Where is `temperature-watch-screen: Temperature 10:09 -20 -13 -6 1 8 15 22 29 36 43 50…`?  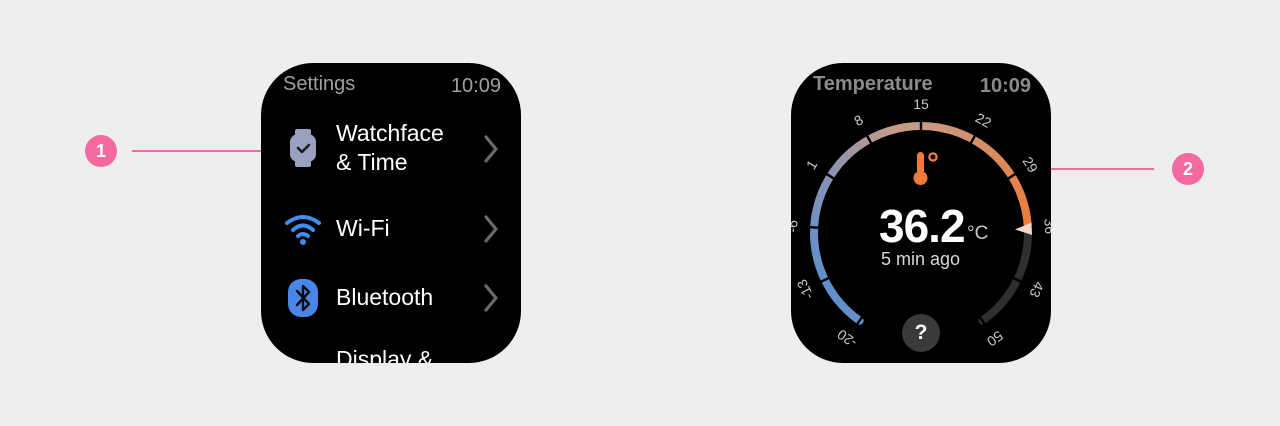
temperature-watch-screen: Temperature 10:09 -20 -13 -6 1 8 15 22 29 36 43 50… is located at coordinates (921, 213).